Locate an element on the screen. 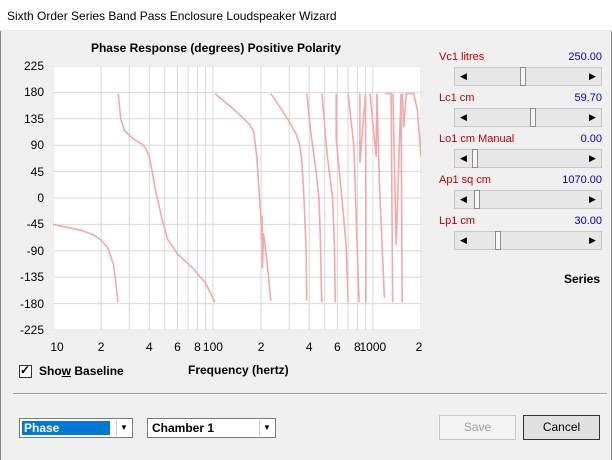  param-label: Lo1 cm Manual is located at coordinates (477, 139).